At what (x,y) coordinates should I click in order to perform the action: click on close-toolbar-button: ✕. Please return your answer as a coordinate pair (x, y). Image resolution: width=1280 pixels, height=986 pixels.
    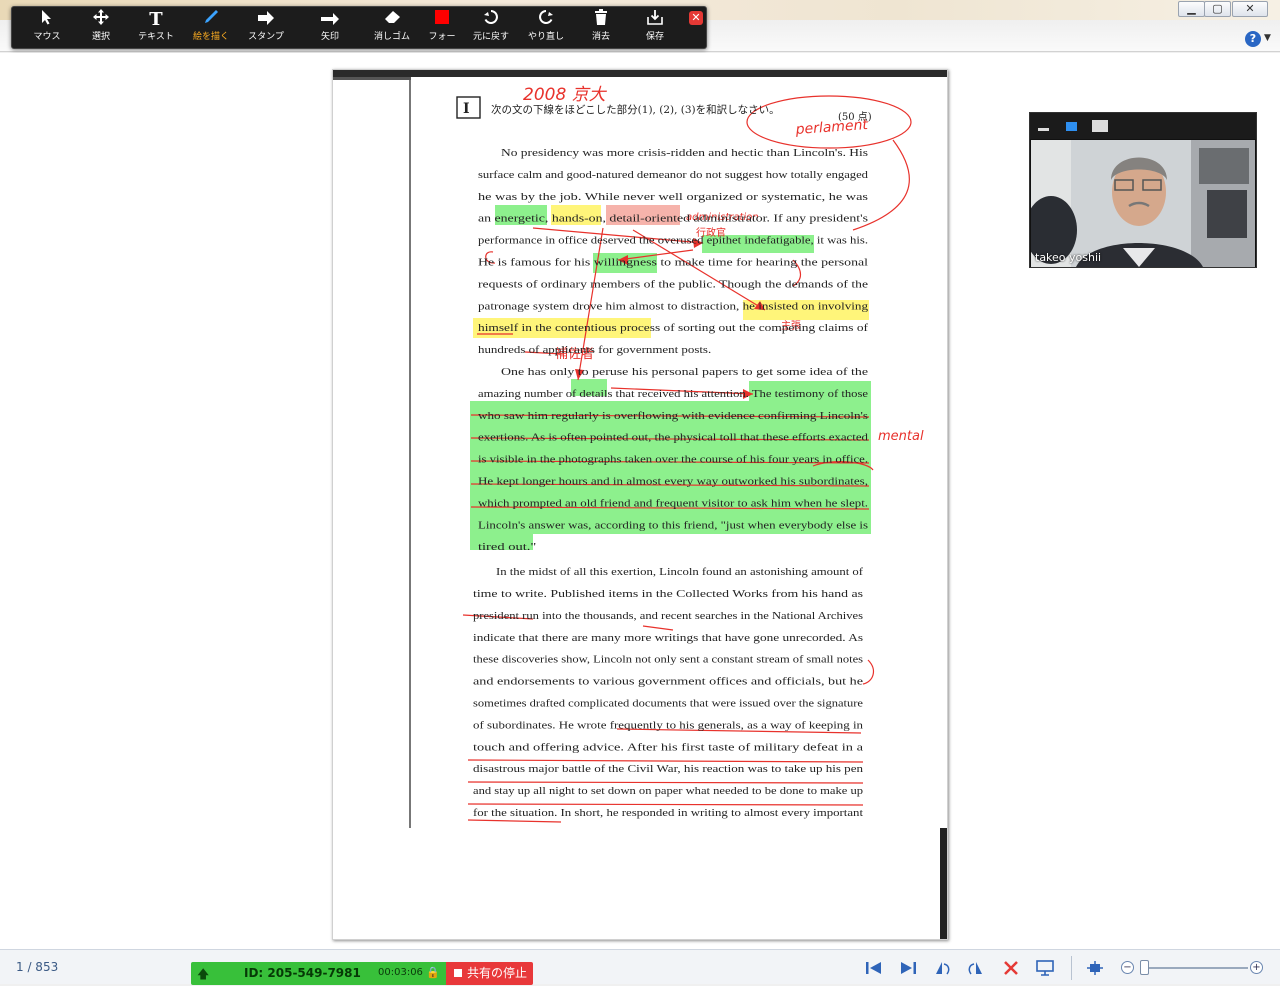
    Looking at the image, I should click on (696, 18).